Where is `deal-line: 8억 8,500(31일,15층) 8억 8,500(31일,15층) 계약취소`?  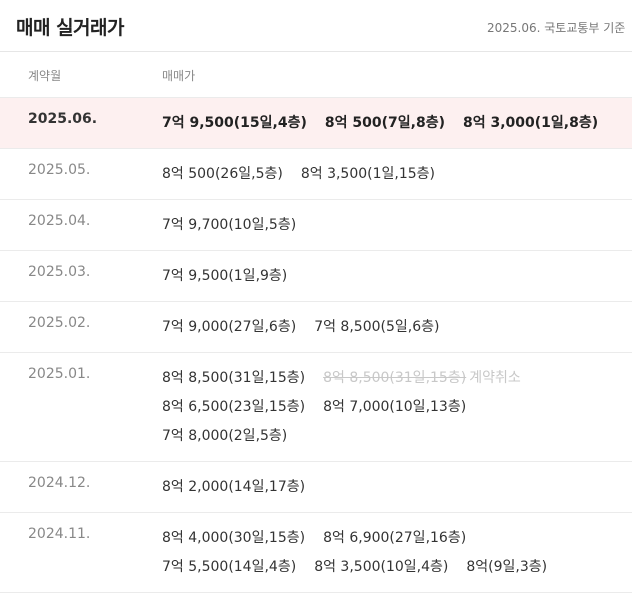 deal-line: 8억 8,500(31일,15층) 8억 8,500(31일,15층) 계약취소 is located at coordinates (392, 378).